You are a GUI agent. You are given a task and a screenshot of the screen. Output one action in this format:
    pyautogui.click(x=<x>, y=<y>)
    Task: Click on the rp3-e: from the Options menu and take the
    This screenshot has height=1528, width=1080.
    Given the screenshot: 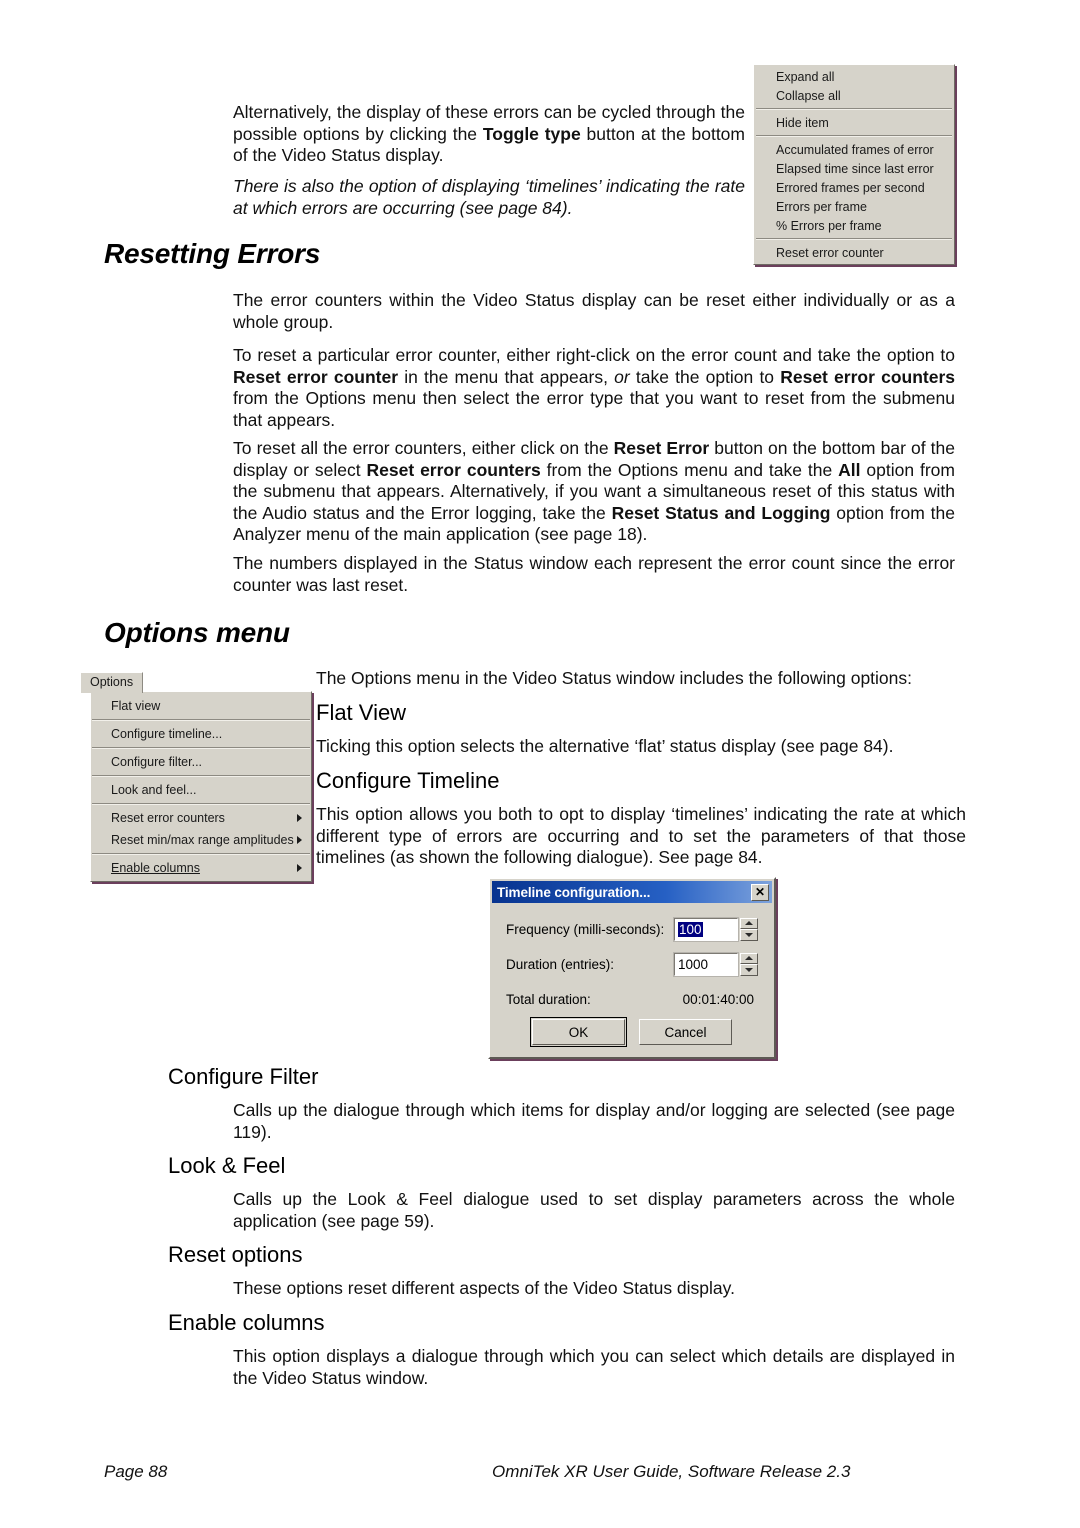 What is the action you would take?
    pyautogui.click(x=689, y=469)
    